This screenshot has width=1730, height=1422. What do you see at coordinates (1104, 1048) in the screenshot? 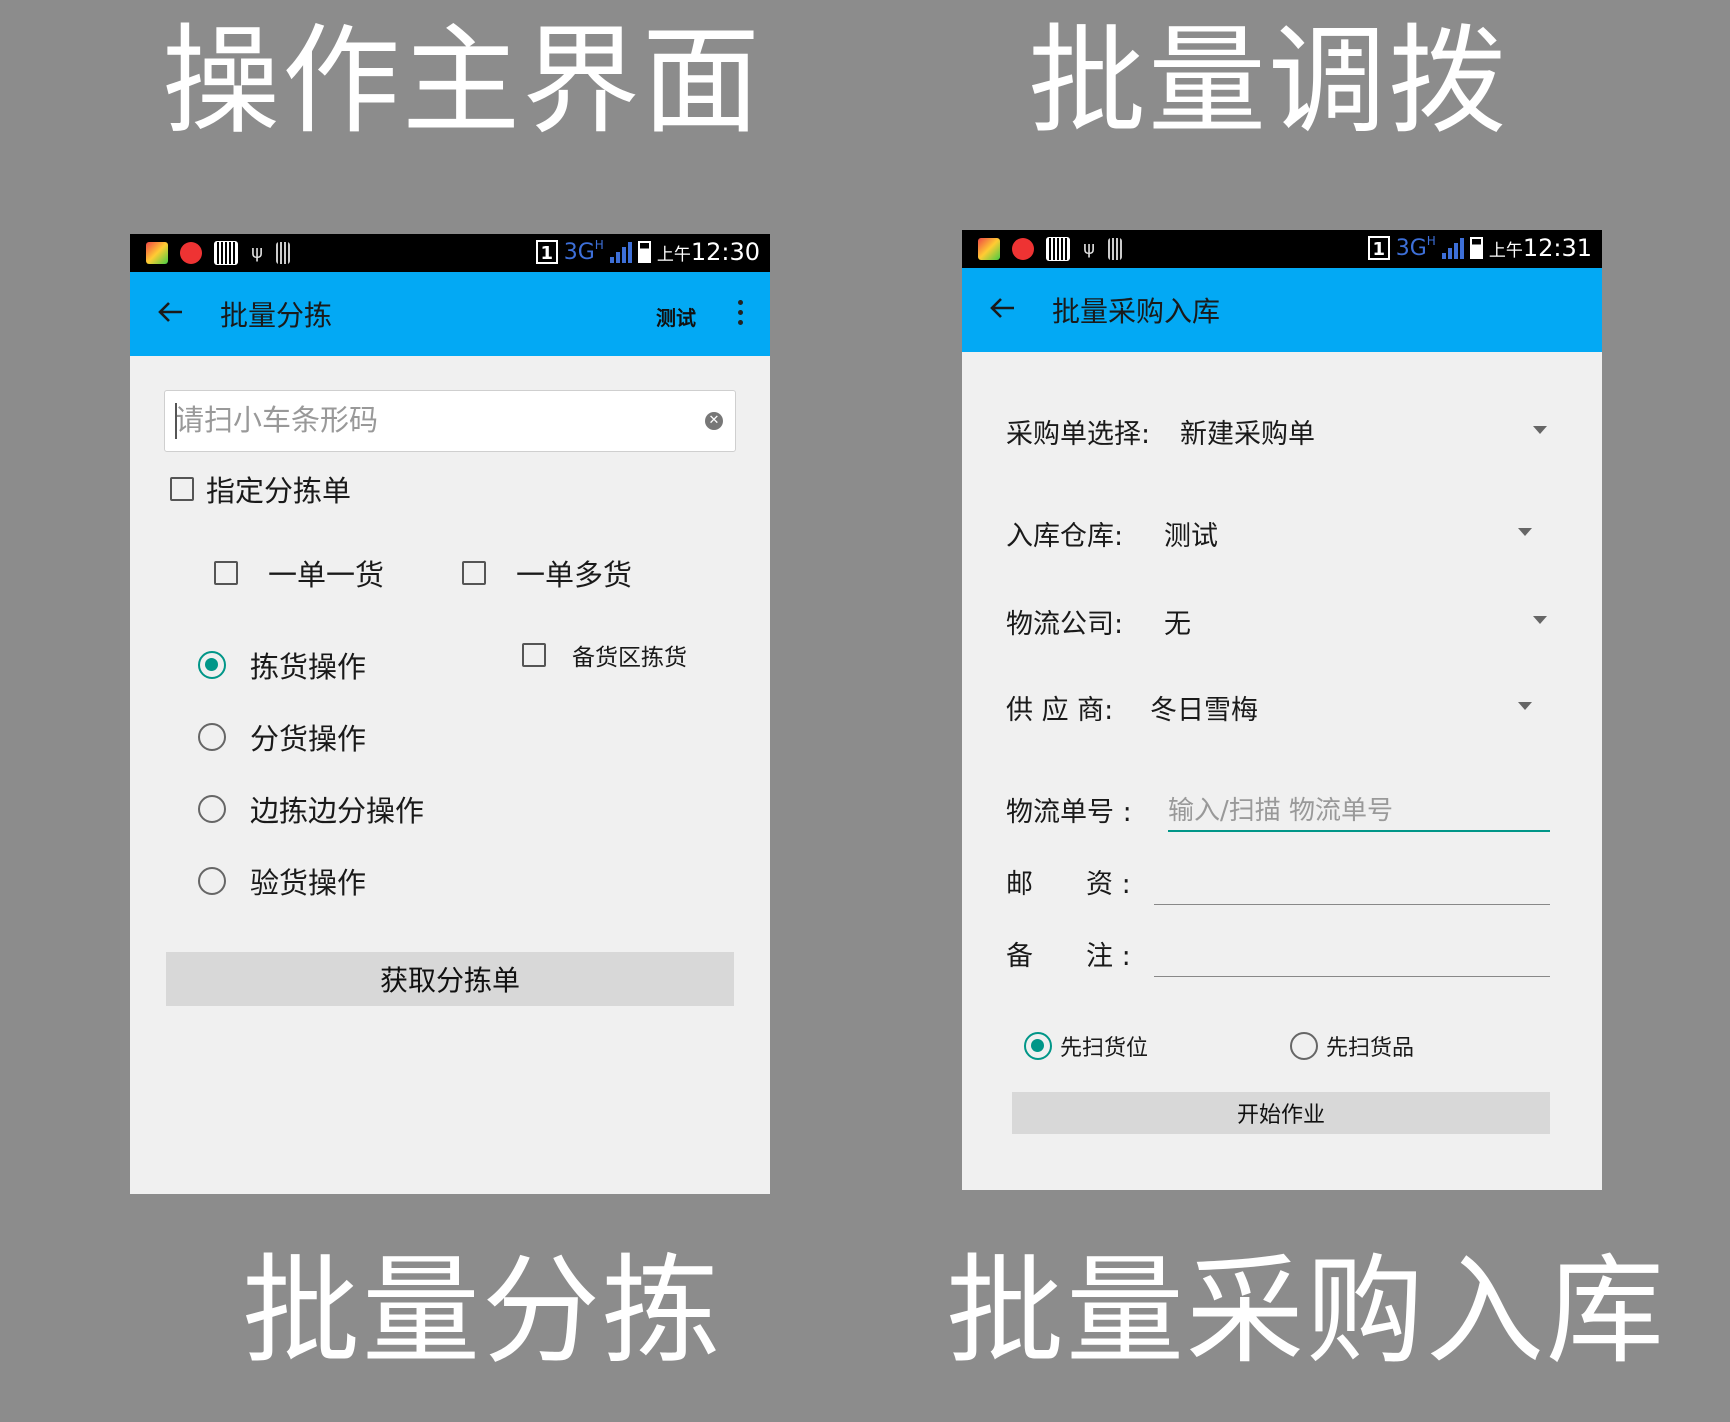
I see `radio-label: 先扫货位` at bounding box center [1104, 1048].